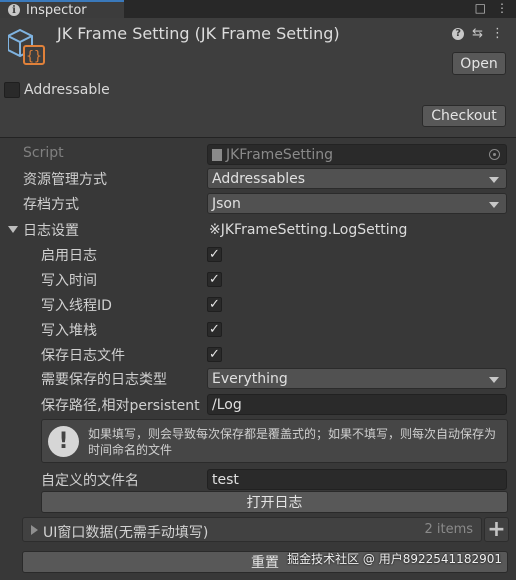  Describe the element at coordinates (14, 10) in the screenshot. I see `info-icon: i` at that location.